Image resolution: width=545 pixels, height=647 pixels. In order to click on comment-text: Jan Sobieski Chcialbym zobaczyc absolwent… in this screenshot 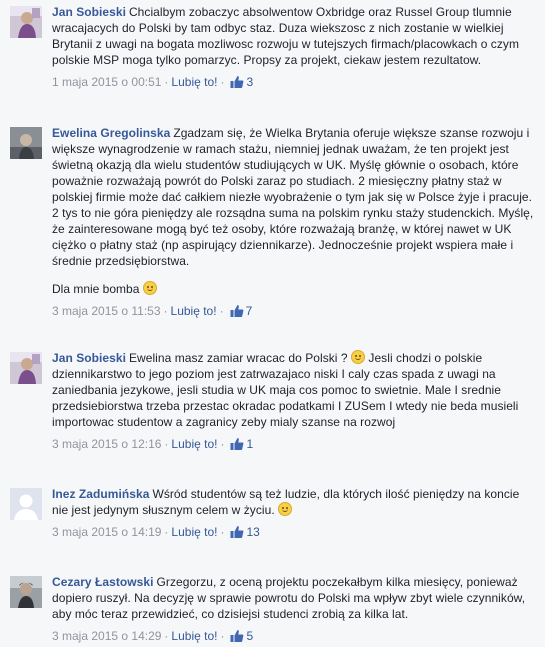, I will do `click(293, 36)`.